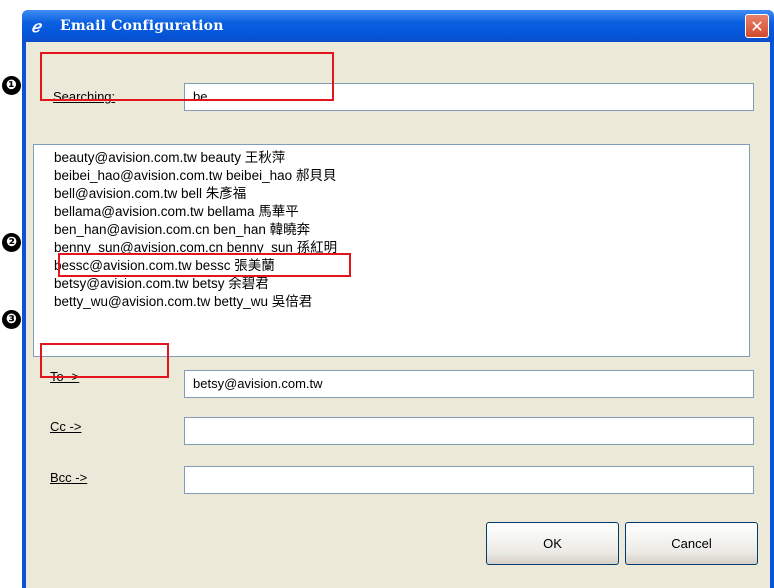 The image size is (774, 588). What do you see at coordinates (65, 426) in the screenshot?
I see `cc-button: Cc ->` at bounding box center [65, 426].